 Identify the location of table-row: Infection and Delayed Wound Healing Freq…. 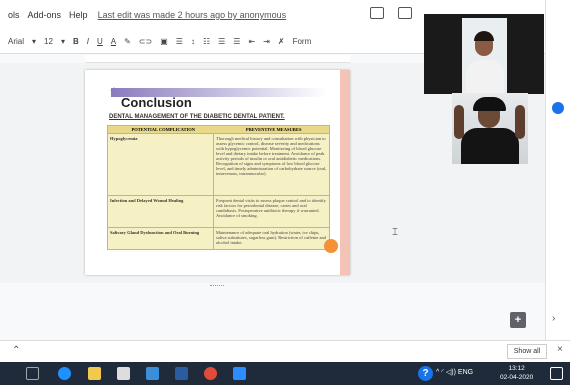
(218, 211).